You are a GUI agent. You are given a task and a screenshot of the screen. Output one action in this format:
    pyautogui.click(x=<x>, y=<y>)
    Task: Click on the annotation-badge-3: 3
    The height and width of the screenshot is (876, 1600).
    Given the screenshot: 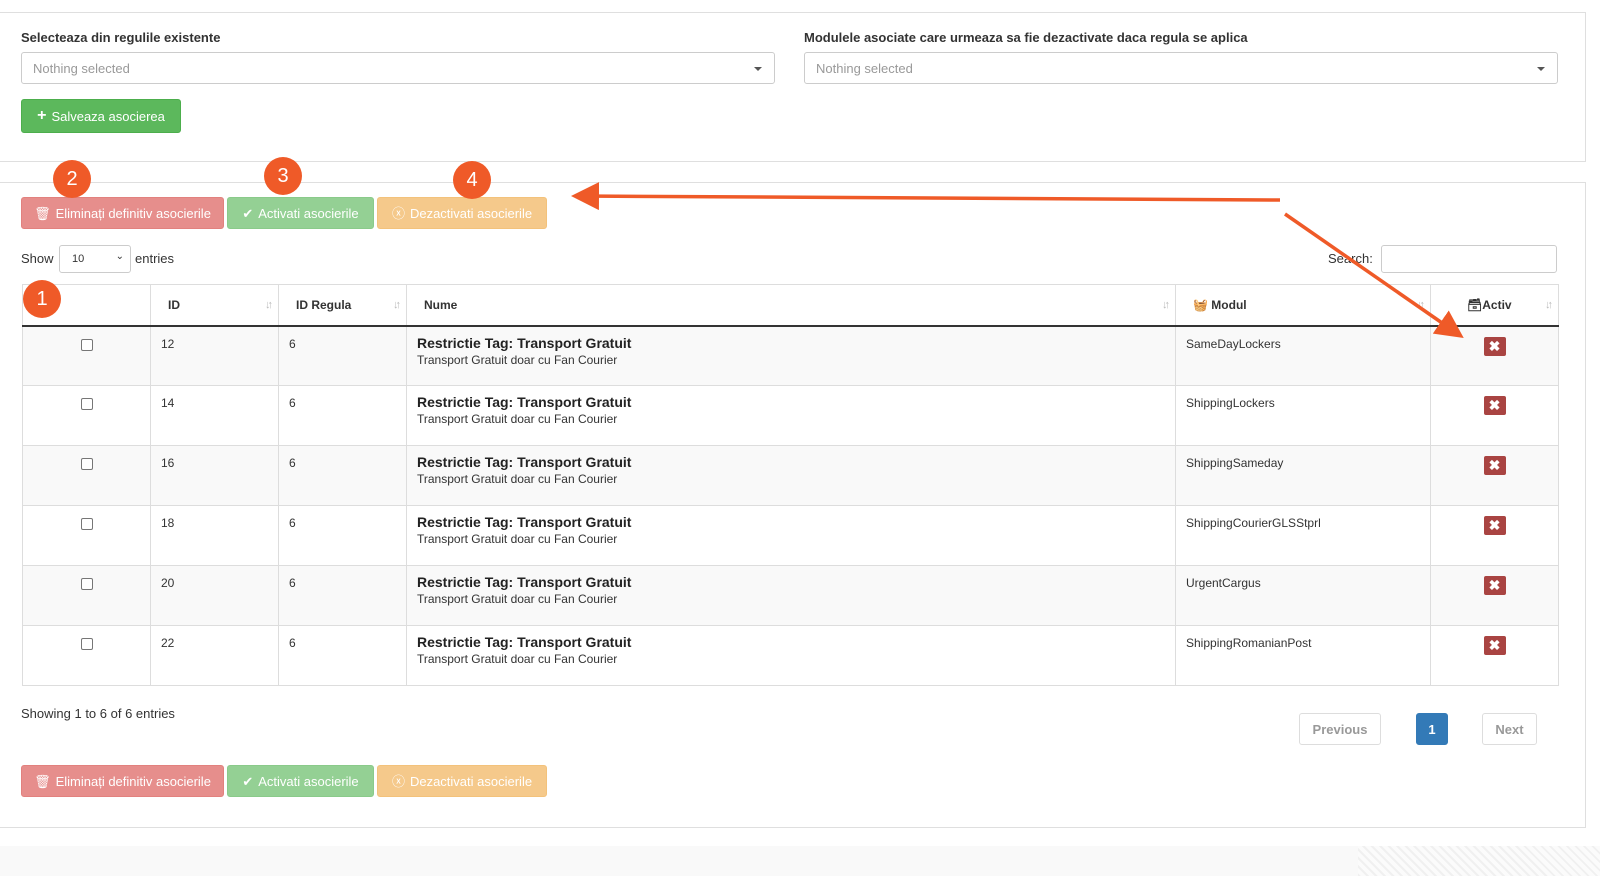 What is the action you would take?
    pyautogui.click(x=283, y=176)
    